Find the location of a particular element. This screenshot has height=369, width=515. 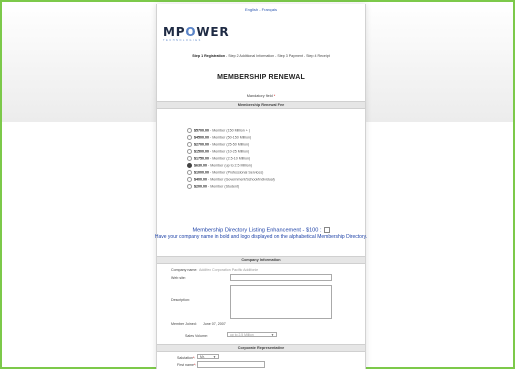

company-name-value: Addifex Corporation Pacific Addifonie is located at coordinates (229, 270).